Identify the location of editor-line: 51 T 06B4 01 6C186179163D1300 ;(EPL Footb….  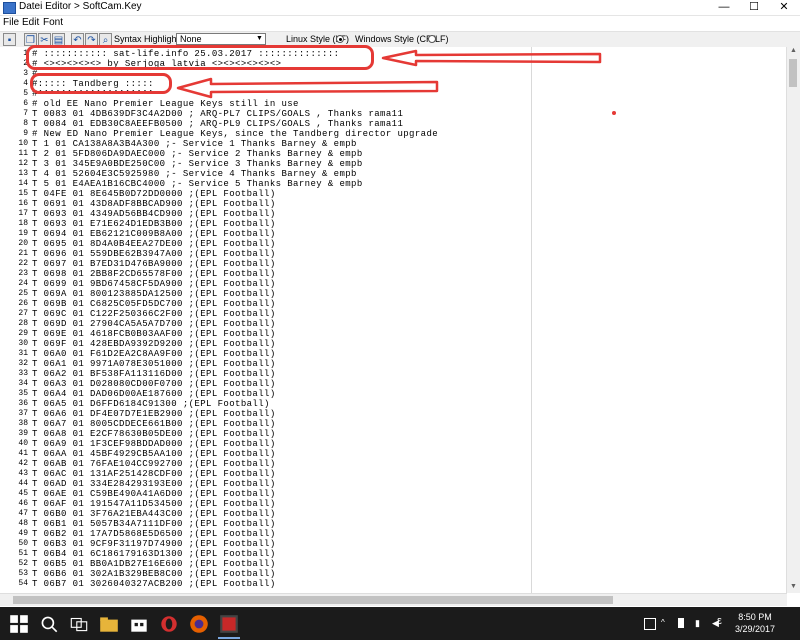
(390, 554).